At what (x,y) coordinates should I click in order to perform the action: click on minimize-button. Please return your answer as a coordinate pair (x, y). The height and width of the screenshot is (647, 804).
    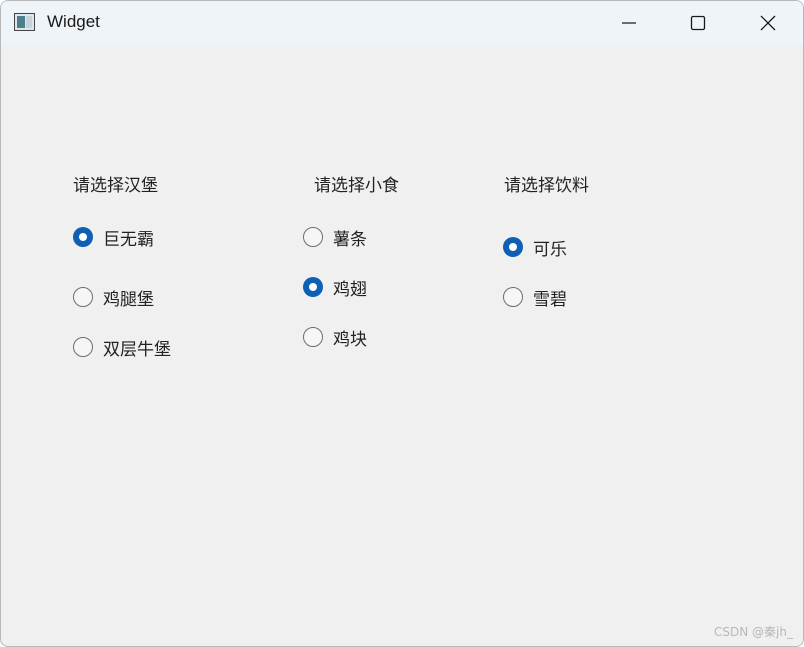
    Looking at the image, I should click on (629, 23).